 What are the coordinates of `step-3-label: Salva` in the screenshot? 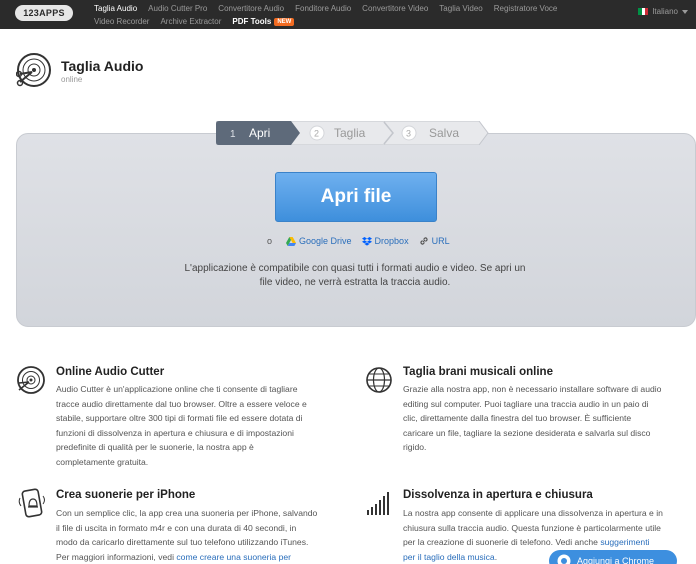 It's located at (444, 133).